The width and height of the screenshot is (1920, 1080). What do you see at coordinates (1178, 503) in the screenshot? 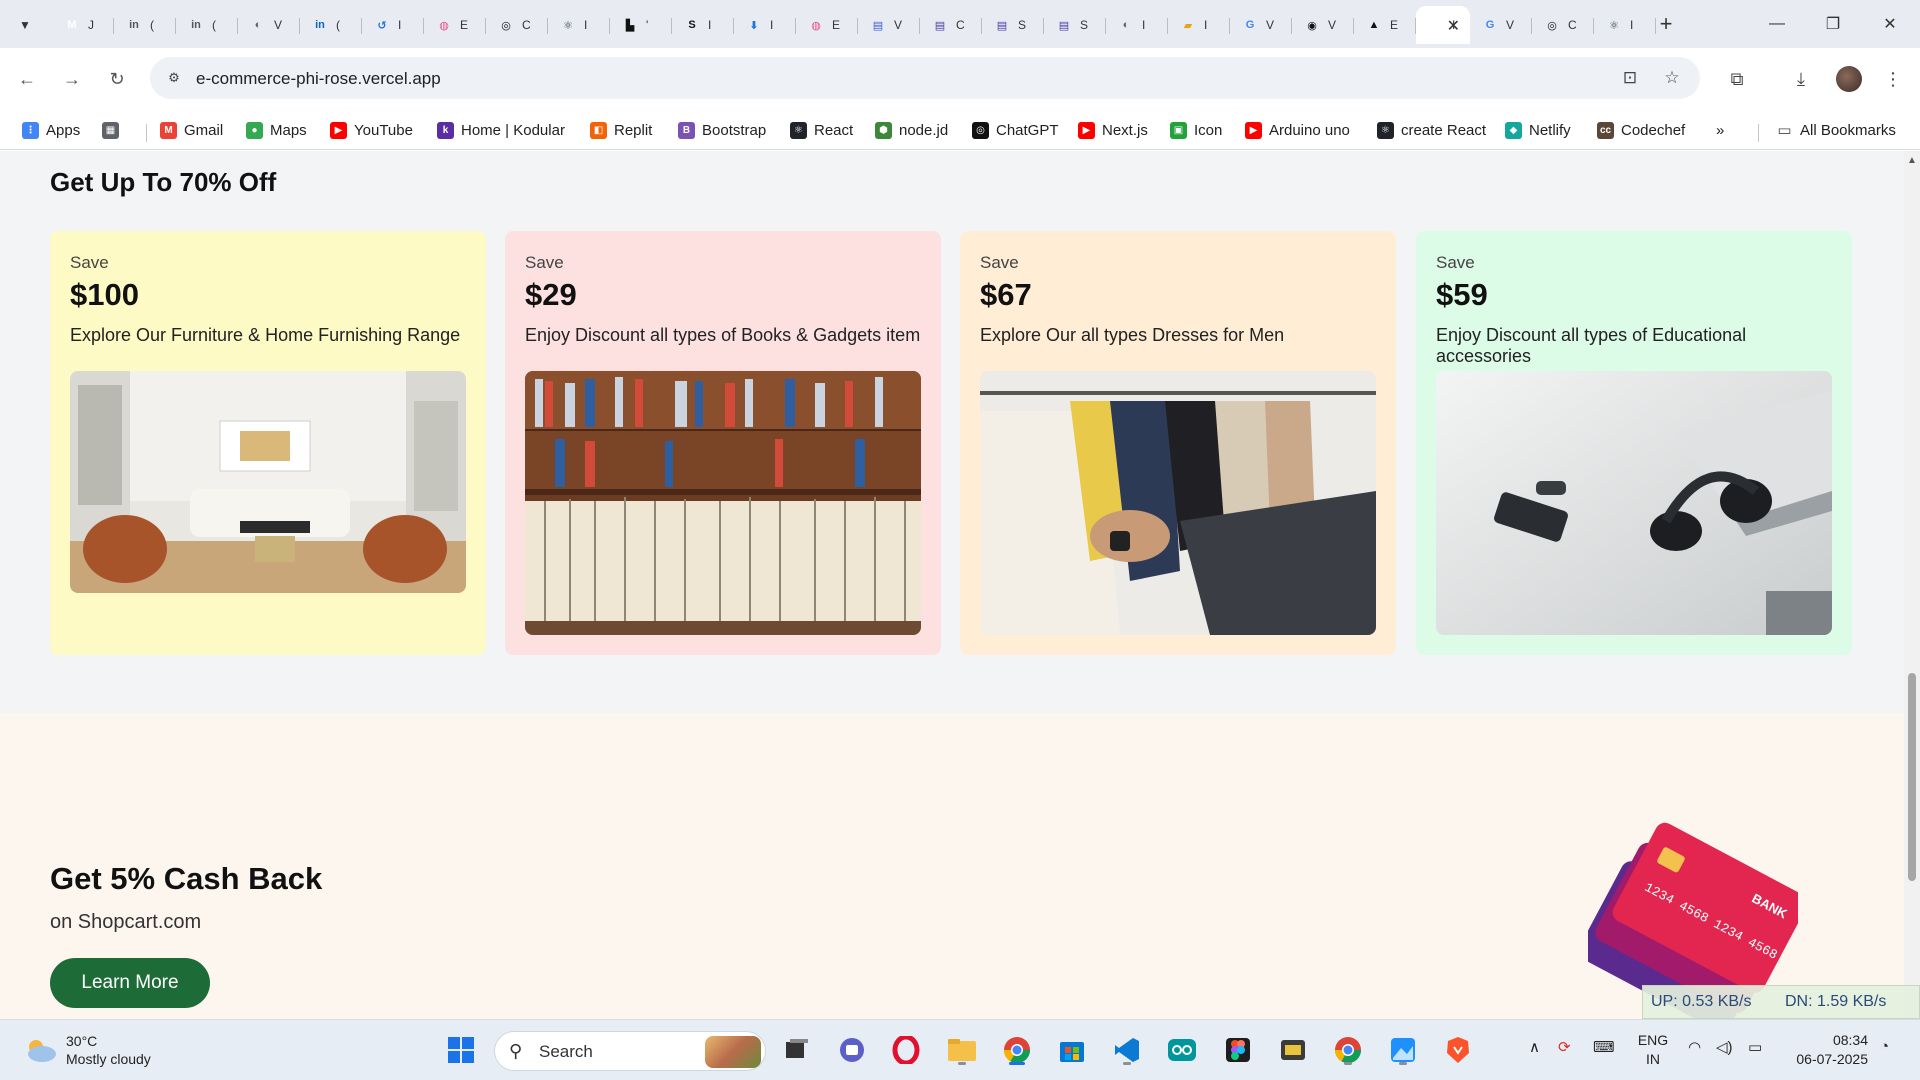
I see `clothes-rack-image` at bounding box center [1178, 503].